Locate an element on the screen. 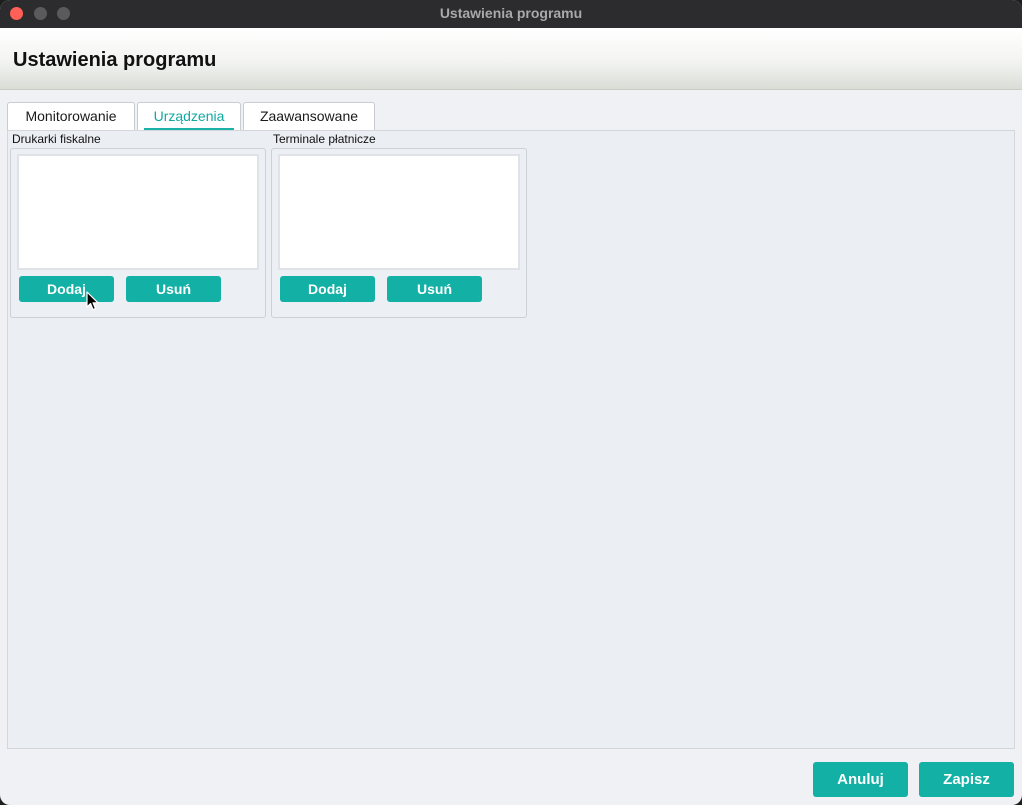 The image size is (1022, 805). tab-urzadzenia: Urządzenia is located at coordinates (189, 116).